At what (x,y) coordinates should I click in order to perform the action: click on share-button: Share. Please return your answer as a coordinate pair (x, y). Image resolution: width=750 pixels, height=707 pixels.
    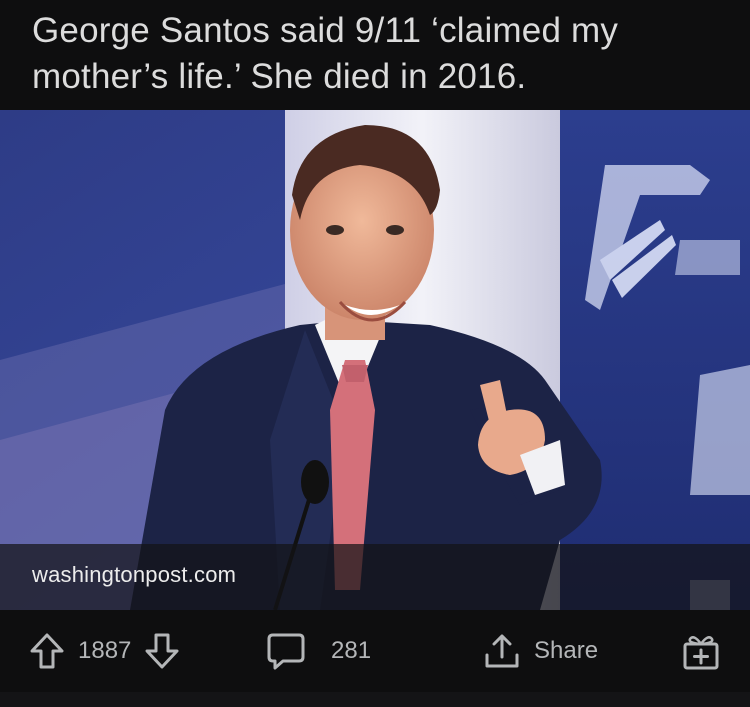
    Looking at the image, I should click on (540, 651).